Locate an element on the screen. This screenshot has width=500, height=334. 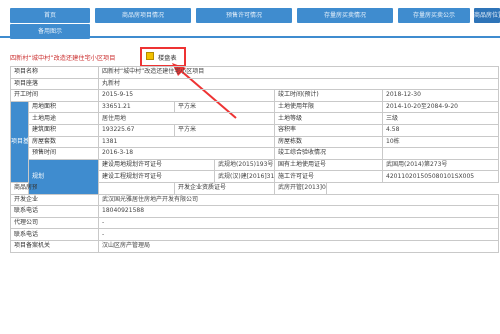
table-row: 项目名称 四新村“城中村”改造还建住宅小区项目 is located at coordinates (254, 72).